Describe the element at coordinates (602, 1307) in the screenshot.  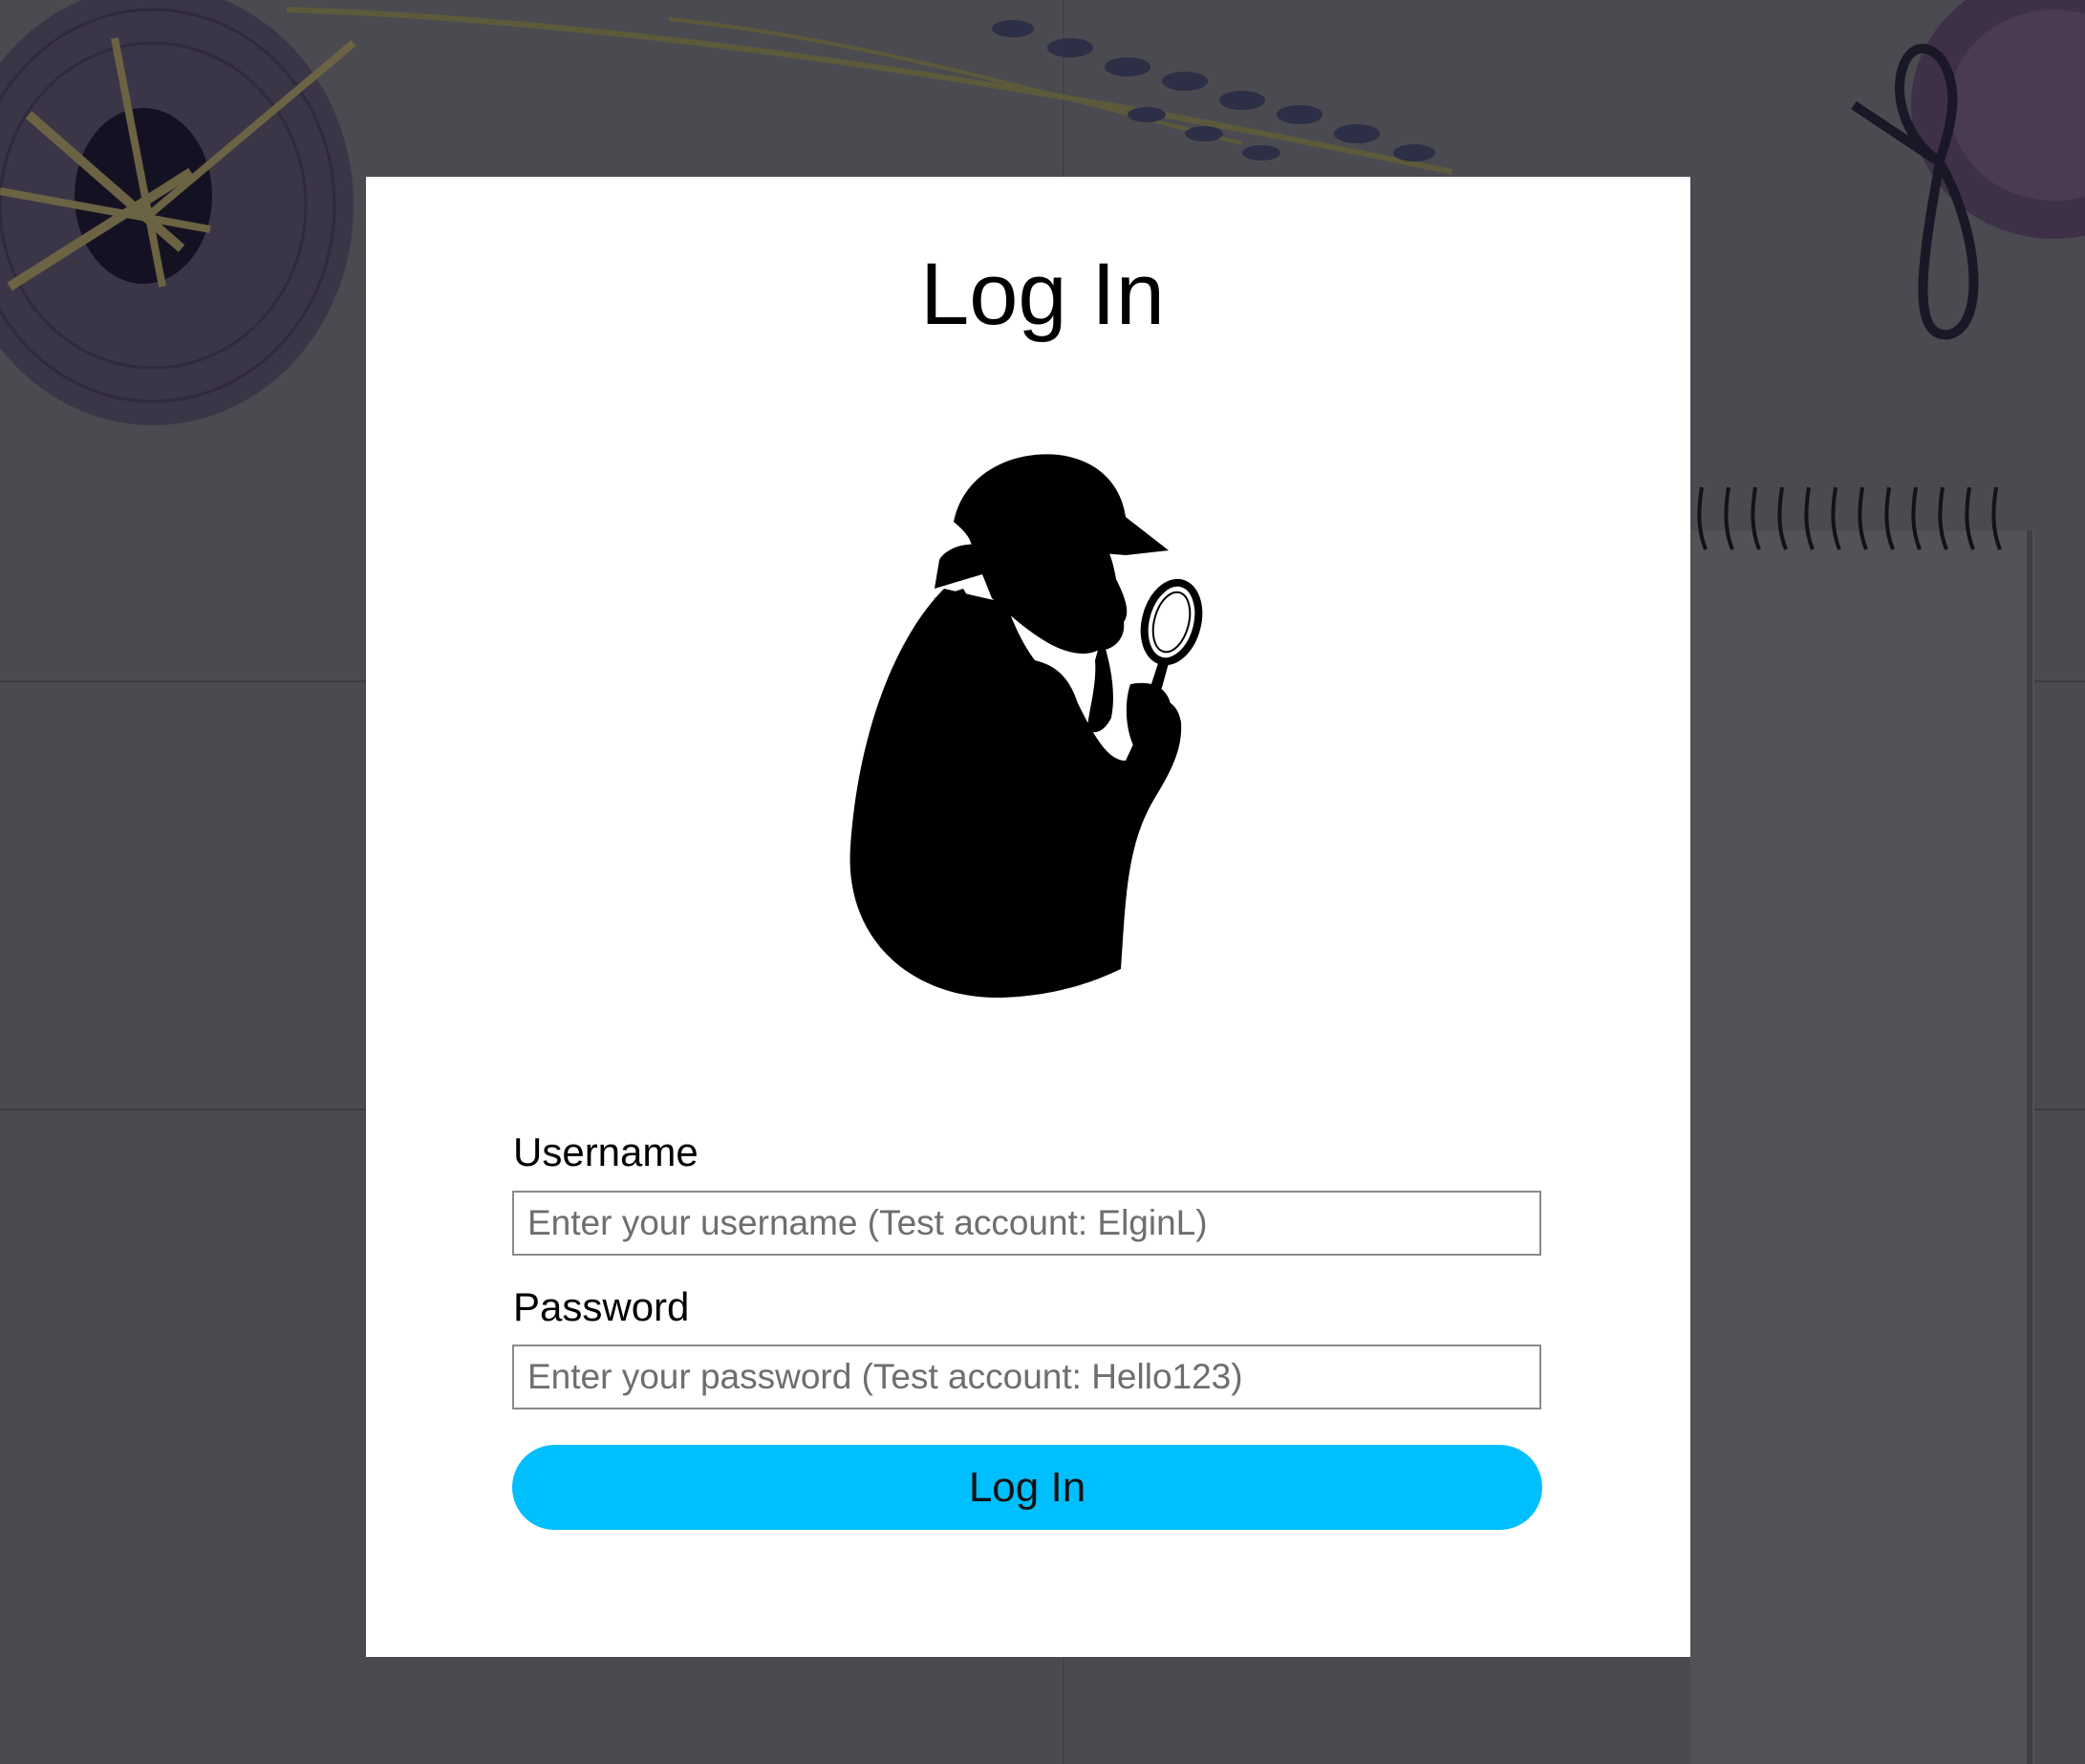
I see `password-label: Password` at that location.